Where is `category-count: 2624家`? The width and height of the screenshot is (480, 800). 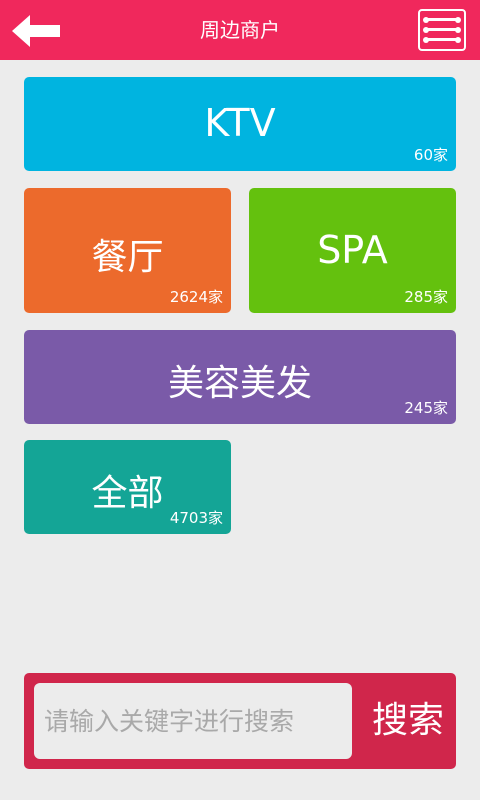 category-count: 2624家 is located at coordinates (196, 297).